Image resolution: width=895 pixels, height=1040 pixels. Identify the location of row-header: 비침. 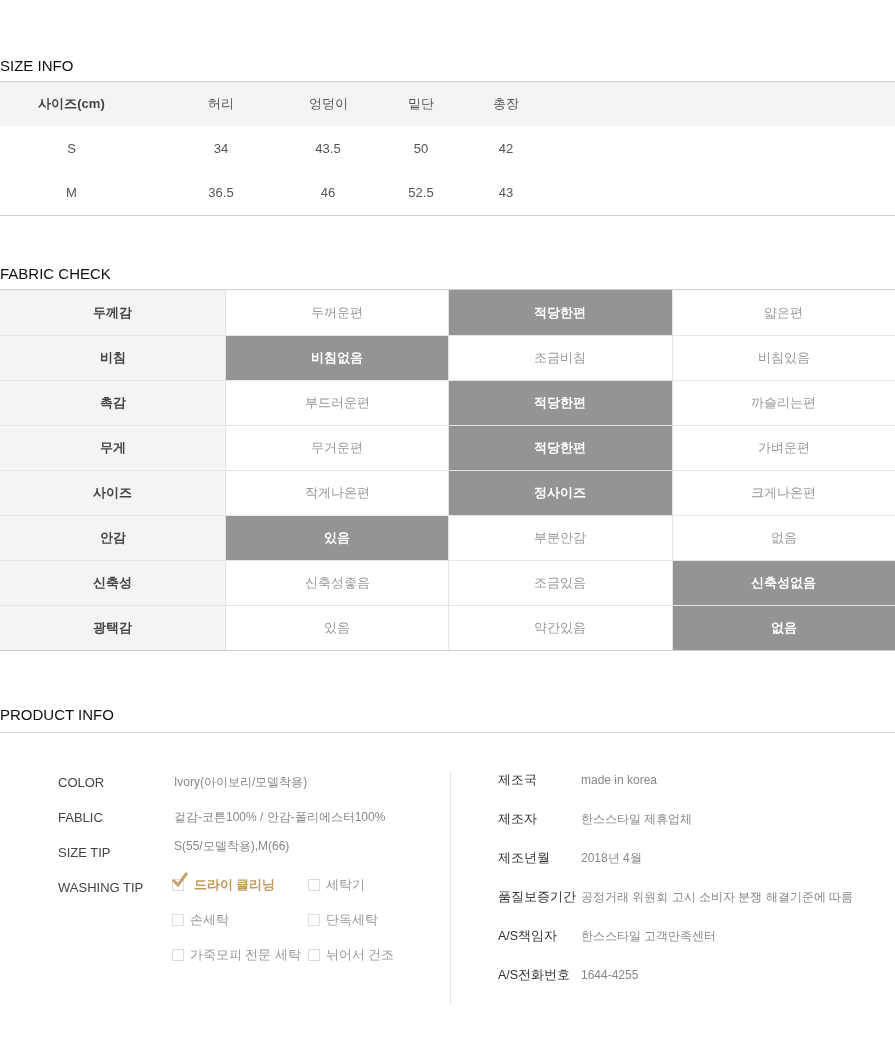
(112, 358).